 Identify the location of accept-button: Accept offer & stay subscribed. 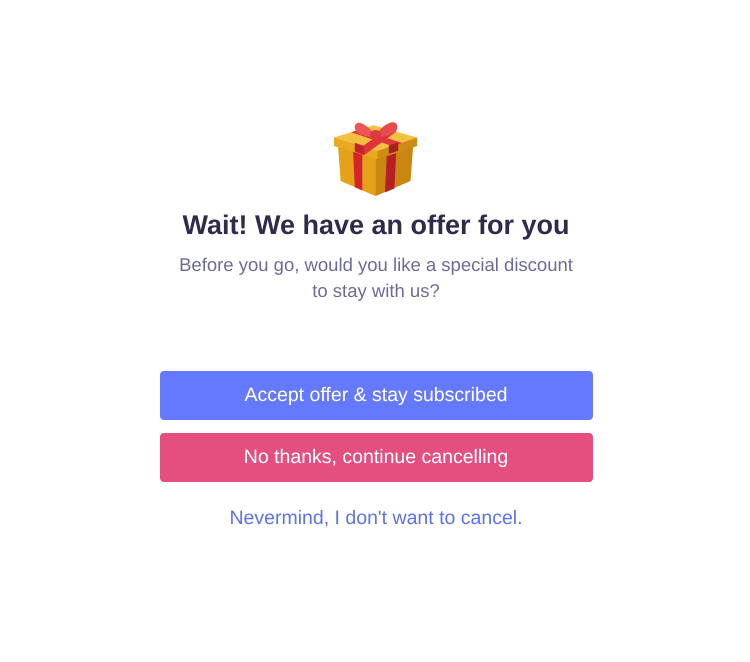
(376, 395).